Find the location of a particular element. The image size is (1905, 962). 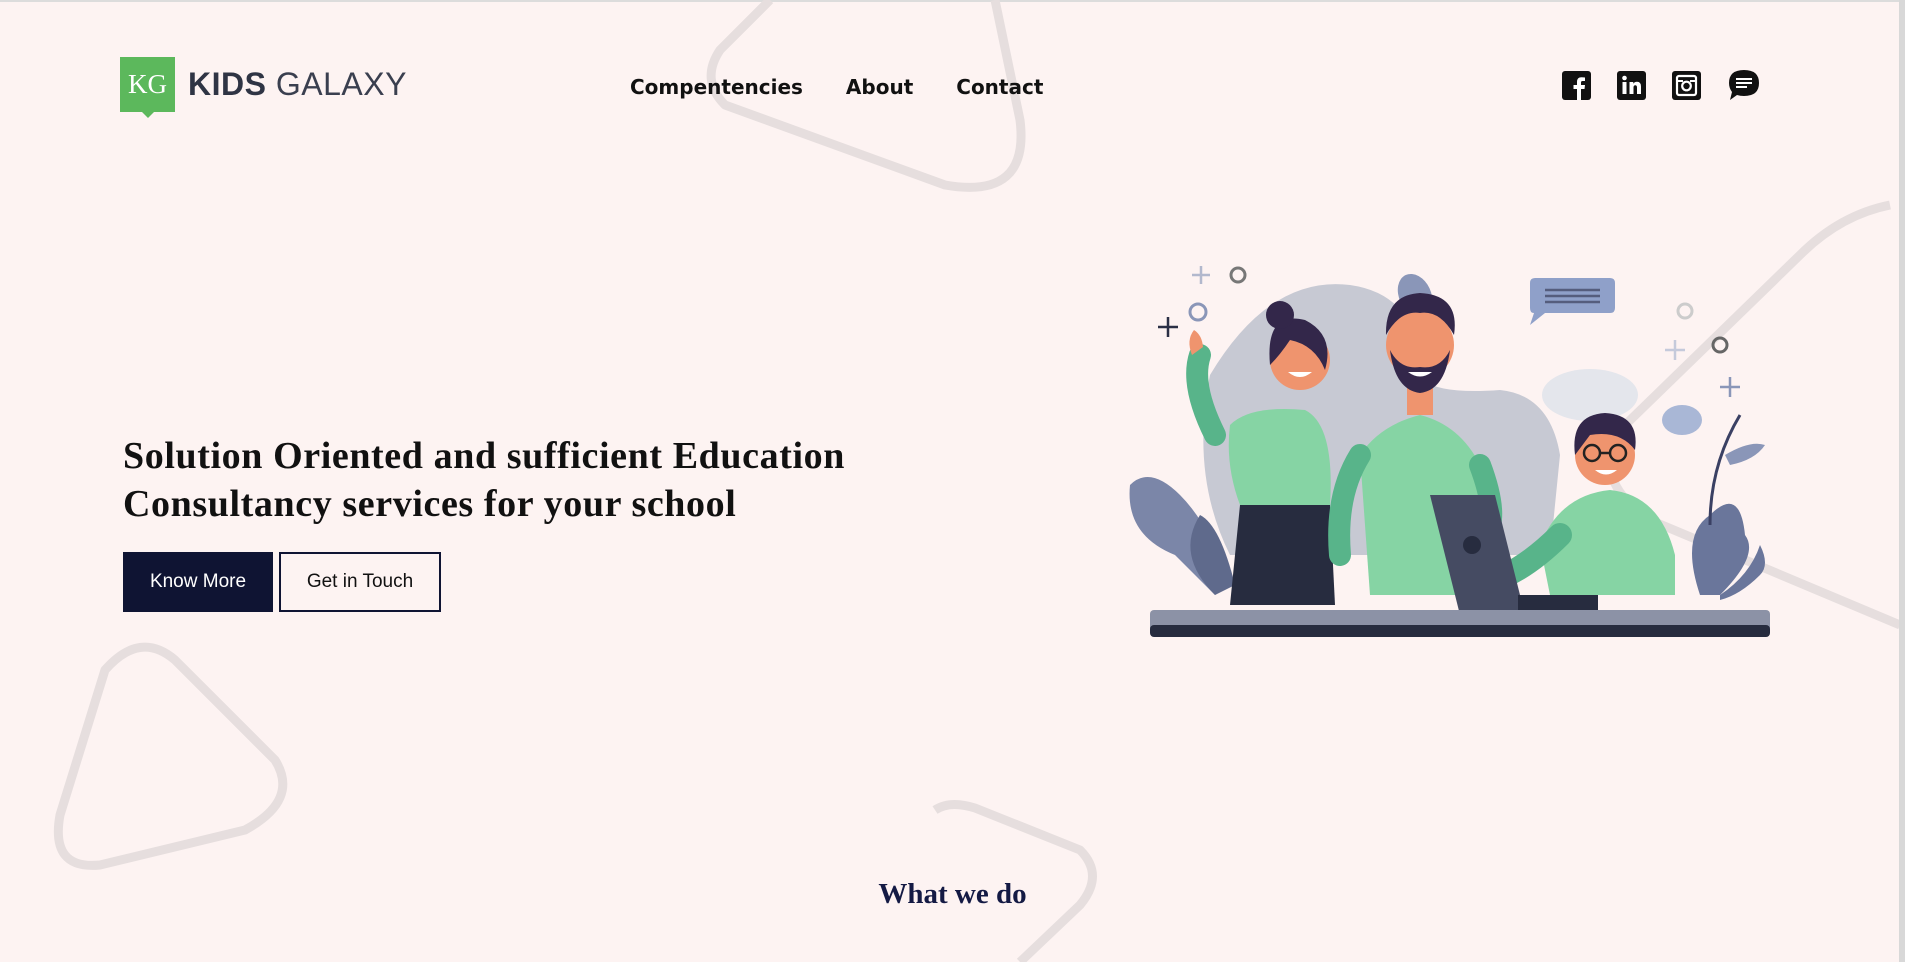

what-we-do-heading: What we do is located at coordinates (952, 894).